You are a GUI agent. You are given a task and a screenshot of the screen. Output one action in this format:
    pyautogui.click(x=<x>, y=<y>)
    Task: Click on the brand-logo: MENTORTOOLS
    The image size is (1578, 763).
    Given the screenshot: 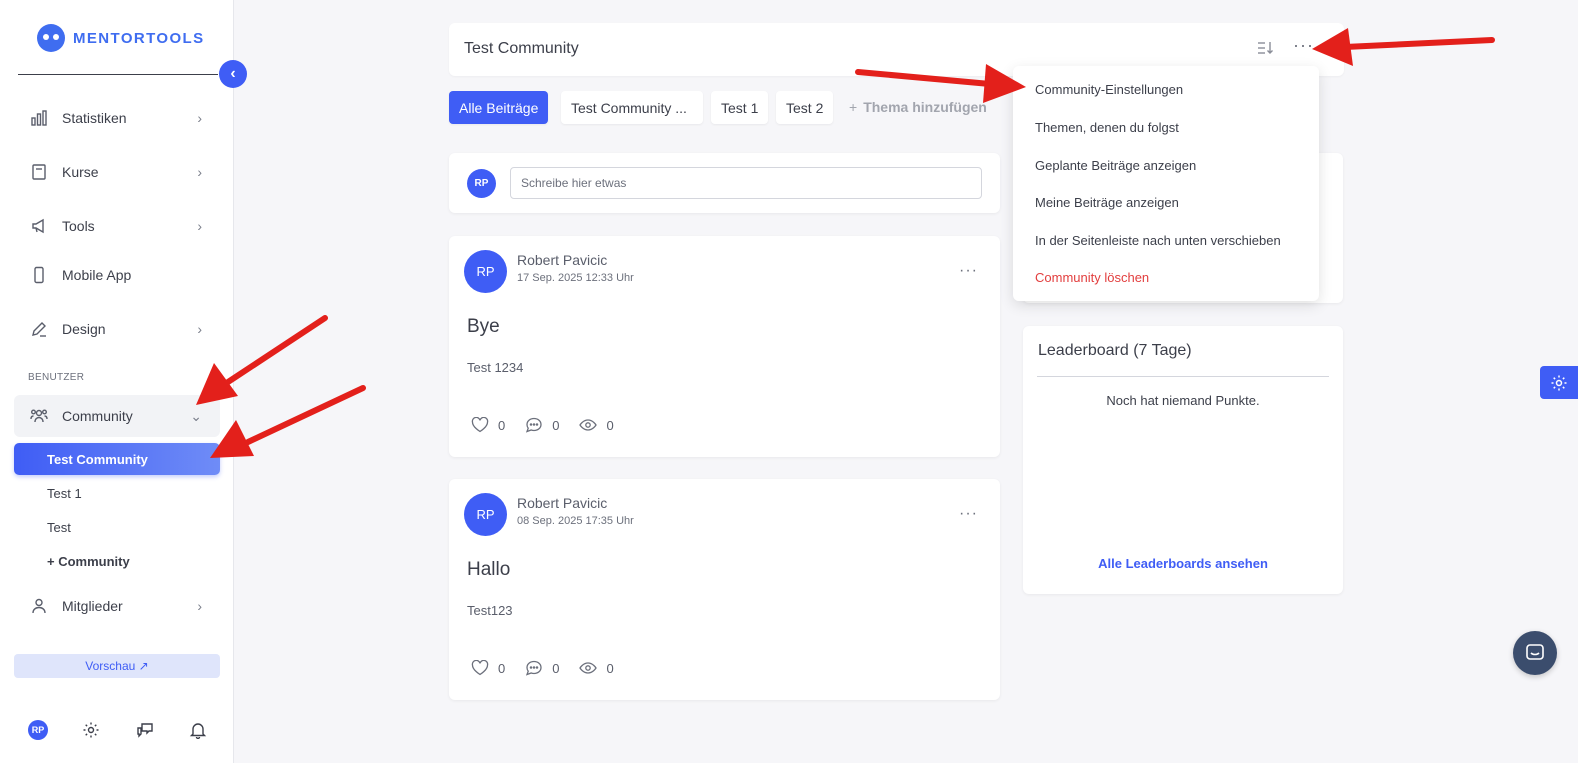 What is the action you would take?
    pyautogui.click(x=121, y=38)
    